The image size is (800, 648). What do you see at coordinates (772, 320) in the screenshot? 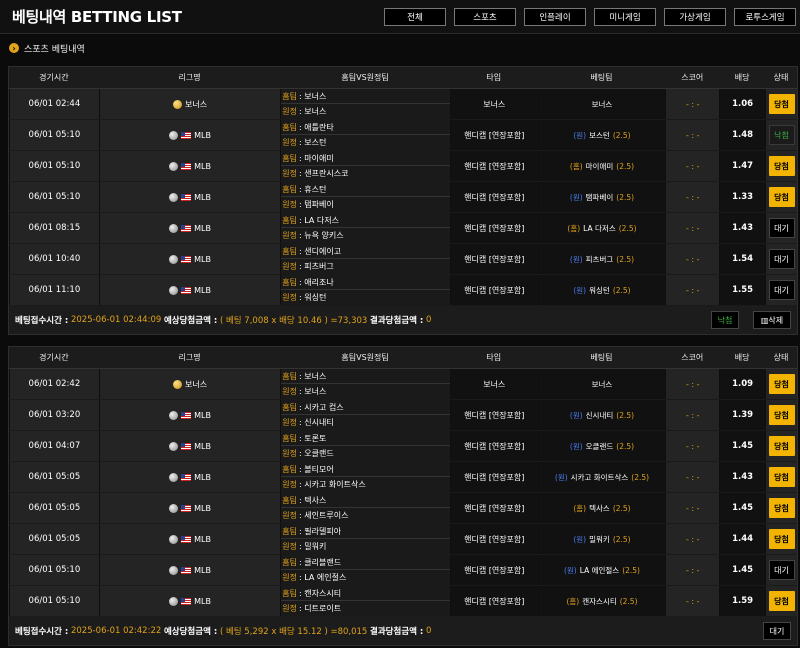
I see `delete-button: ▥ 삭제` at bounding box center [772, 320].